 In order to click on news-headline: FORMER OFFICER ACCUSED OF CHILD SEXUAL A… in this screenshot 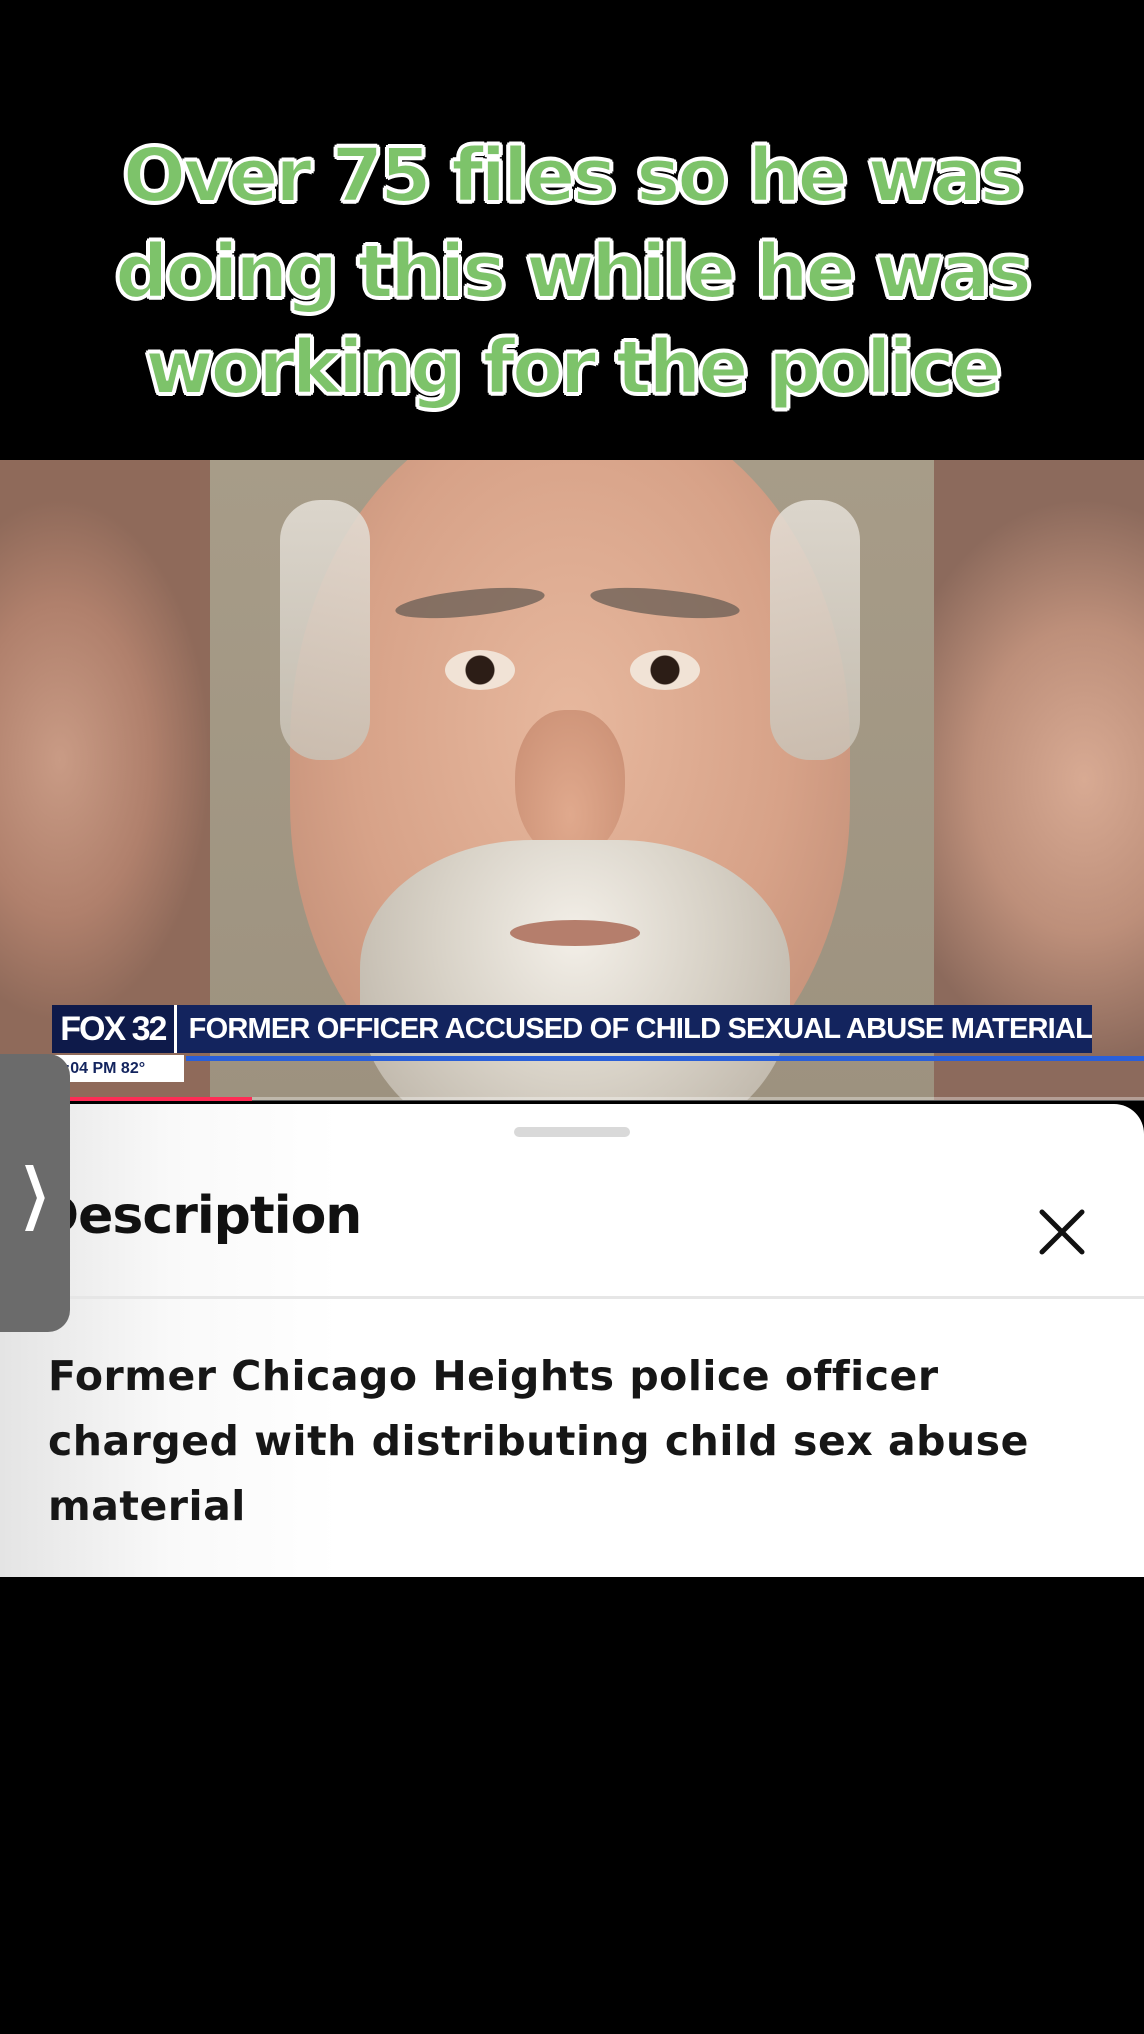, I will do `click(634, 1029)`.